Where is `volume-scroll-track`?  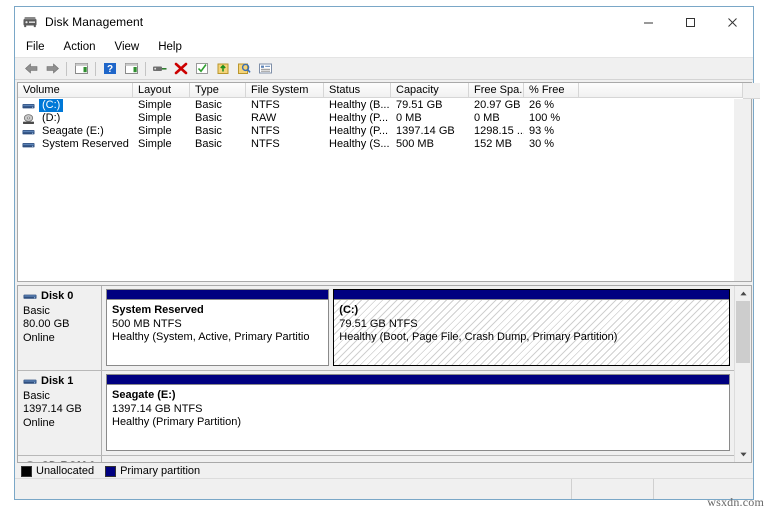 volume-scroll-track is located at coordinates (743, 190).